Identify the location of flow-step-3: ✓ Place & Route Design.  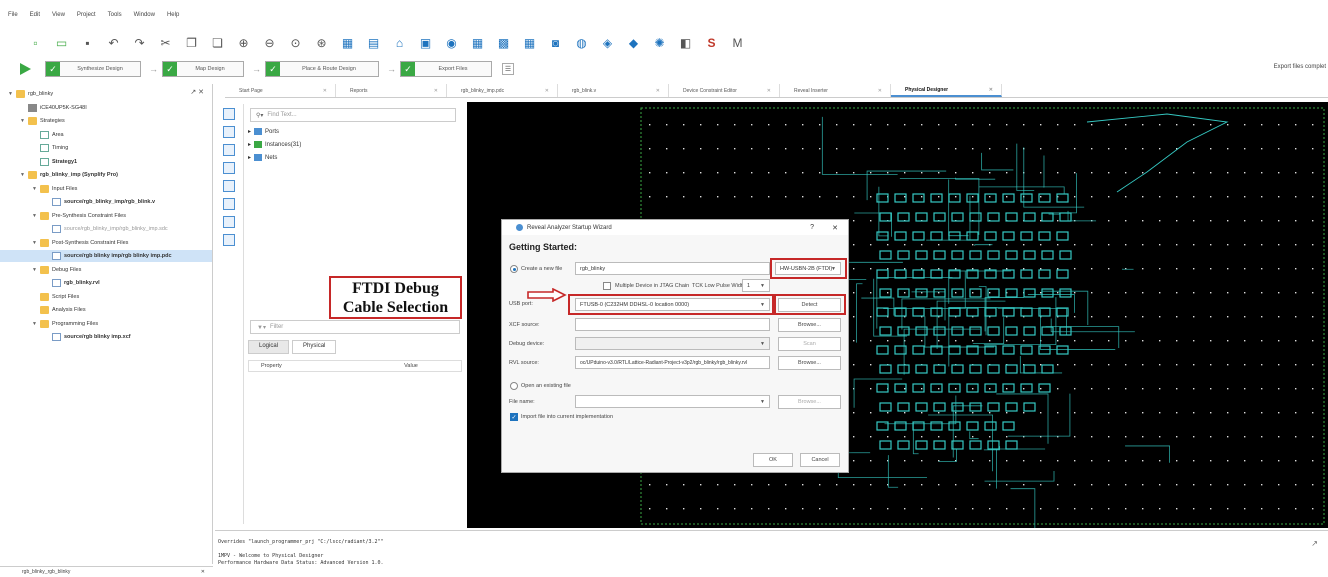
(322, 69).